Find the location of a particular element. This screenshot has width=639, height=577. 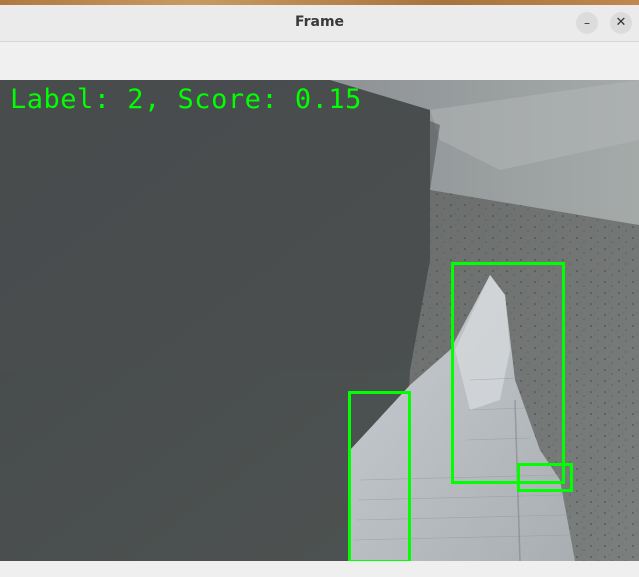

window-title: Frame is located at coordinates (319, 22).